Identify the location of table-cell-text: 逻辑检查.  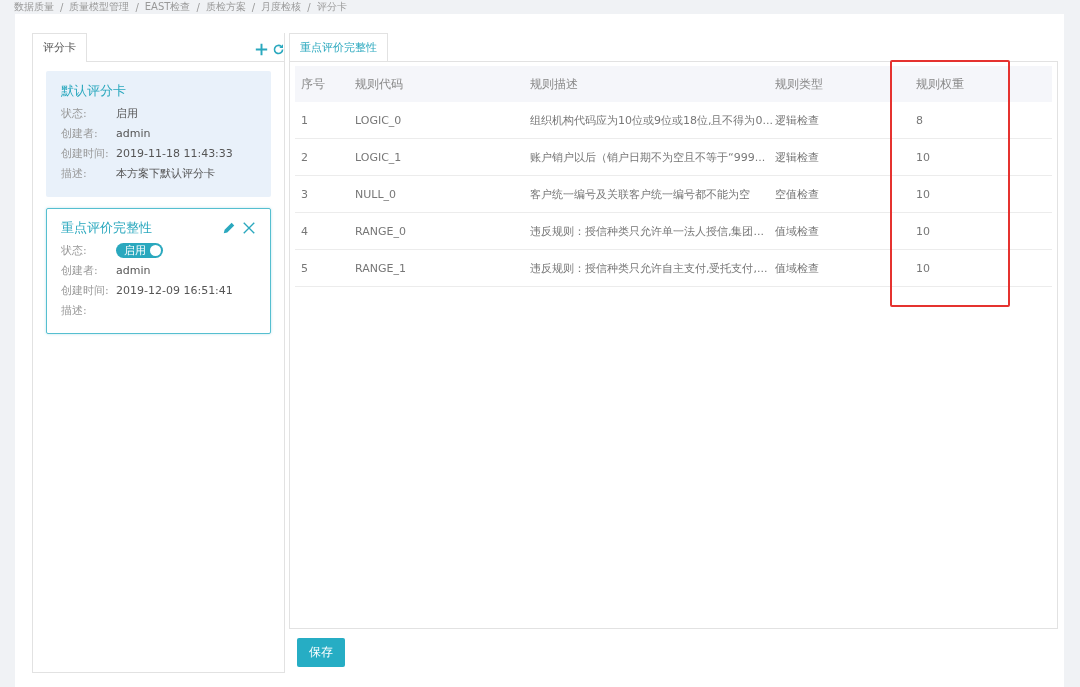
(797, 157).